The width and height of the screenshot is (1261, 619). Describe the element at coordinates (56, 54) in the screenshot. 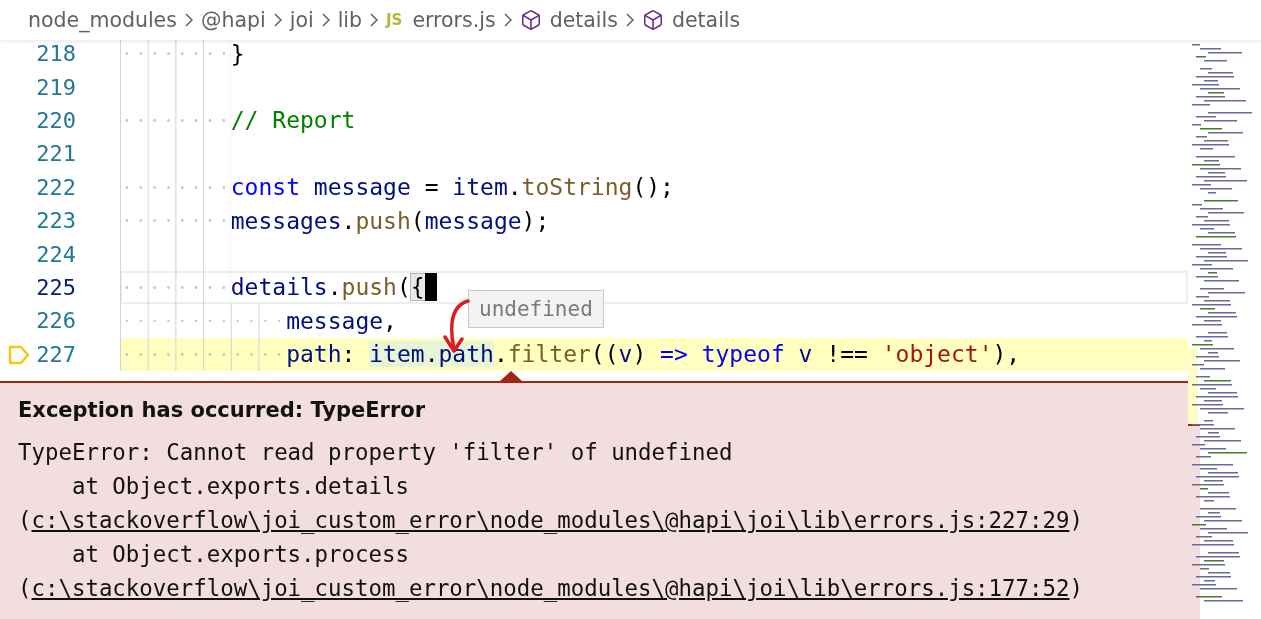

I see `line-number: 218` at that location.